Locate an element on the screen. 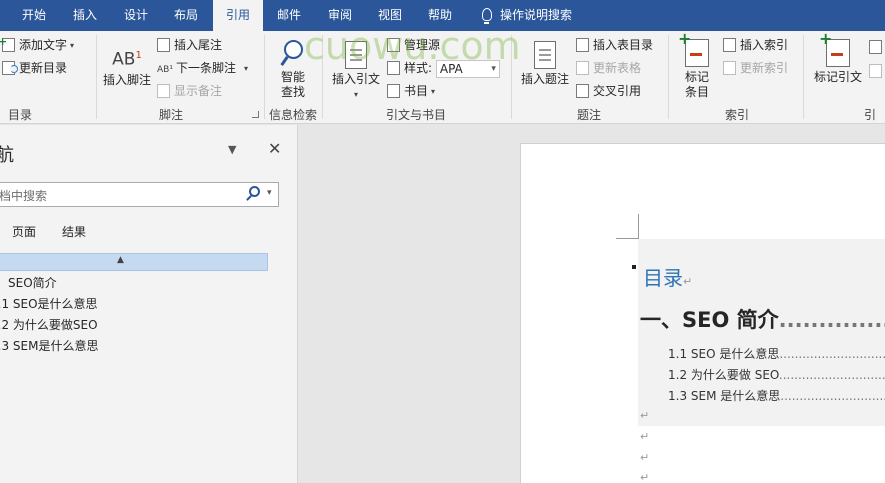 The height and width of the screenshot is (483, 885). bibliography-icon is located at coordinates (393, 91).